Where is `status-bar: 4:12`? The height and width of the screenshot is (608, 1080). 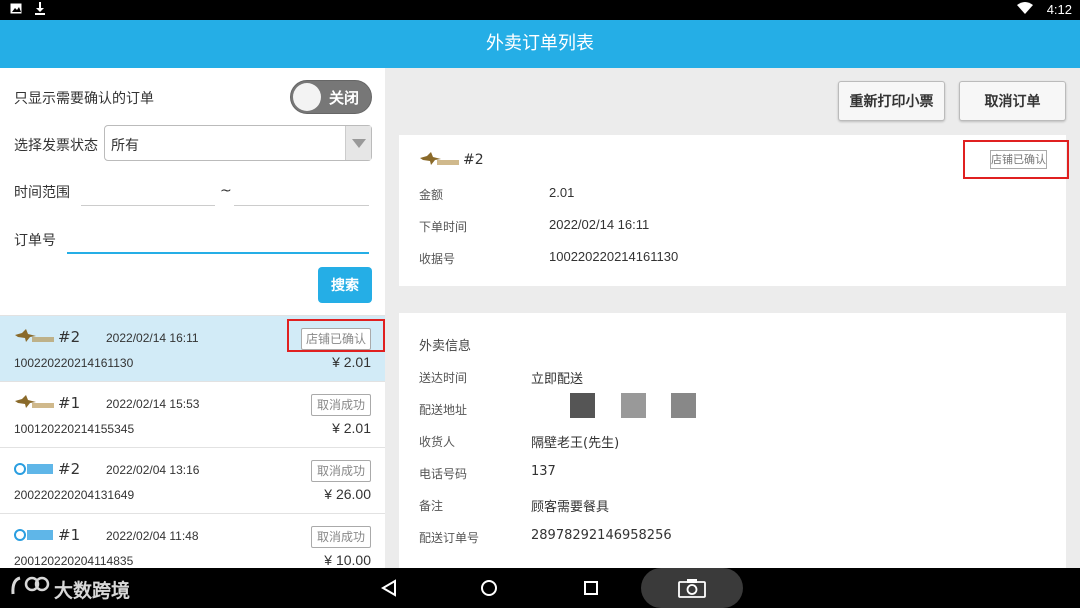
status-bar: 4:12 is located at coordinates (540, 10).